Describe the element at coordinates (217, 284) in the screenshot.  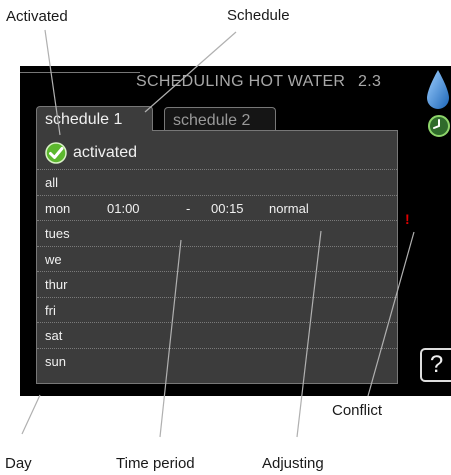
I see `day-row-thur: thur` at that location.